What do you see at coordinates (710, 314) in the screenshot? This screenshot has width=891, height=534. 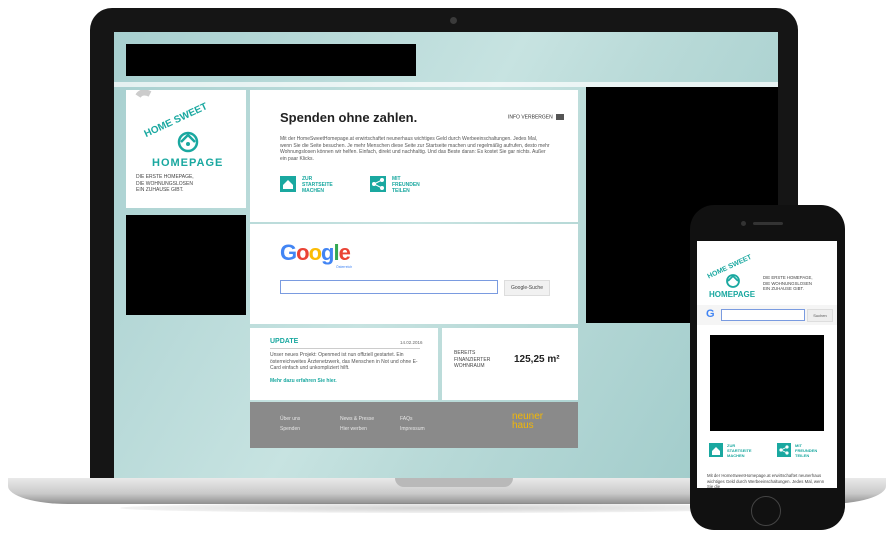 I see `google-g-icon: G` at bounding box center [710, 314].